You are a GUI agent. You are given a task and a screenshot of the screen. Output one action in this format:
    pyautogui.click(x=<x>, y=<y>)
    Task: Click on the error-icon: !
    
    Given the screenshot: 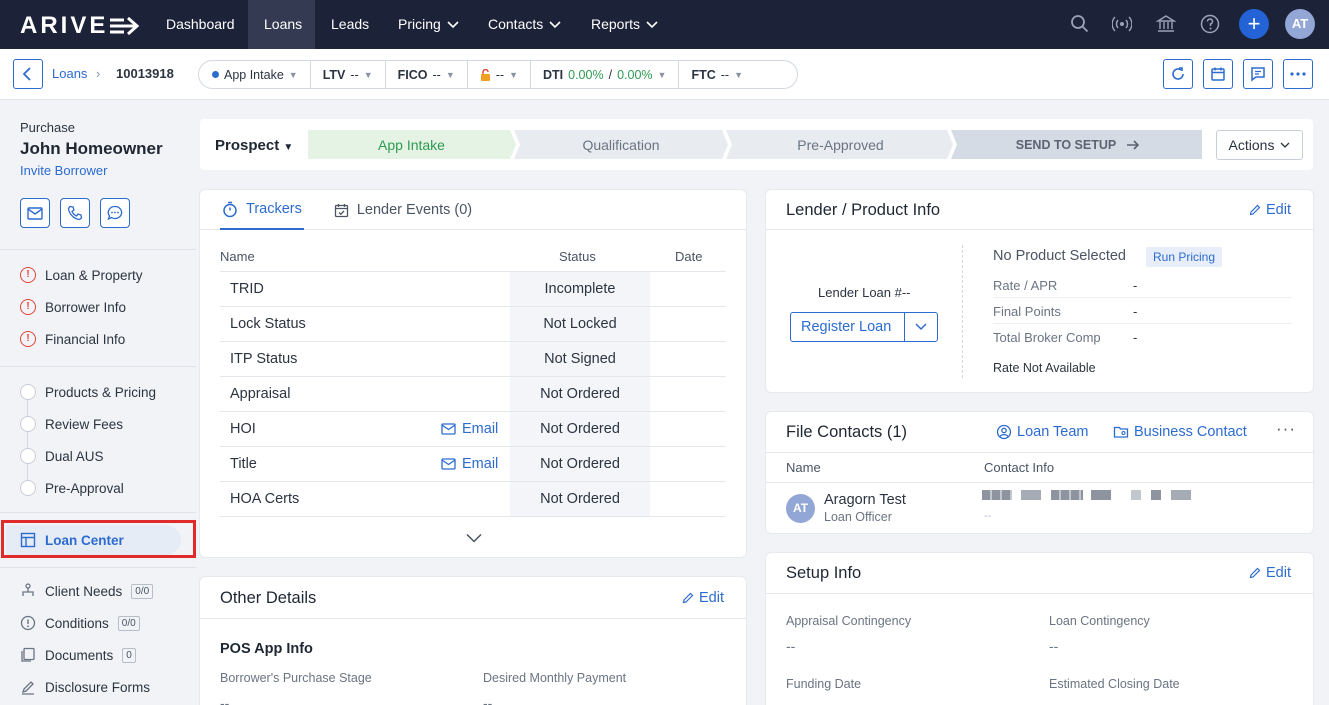 What is the action you would take?
    pyautogui.click(x=28, y=339)
    